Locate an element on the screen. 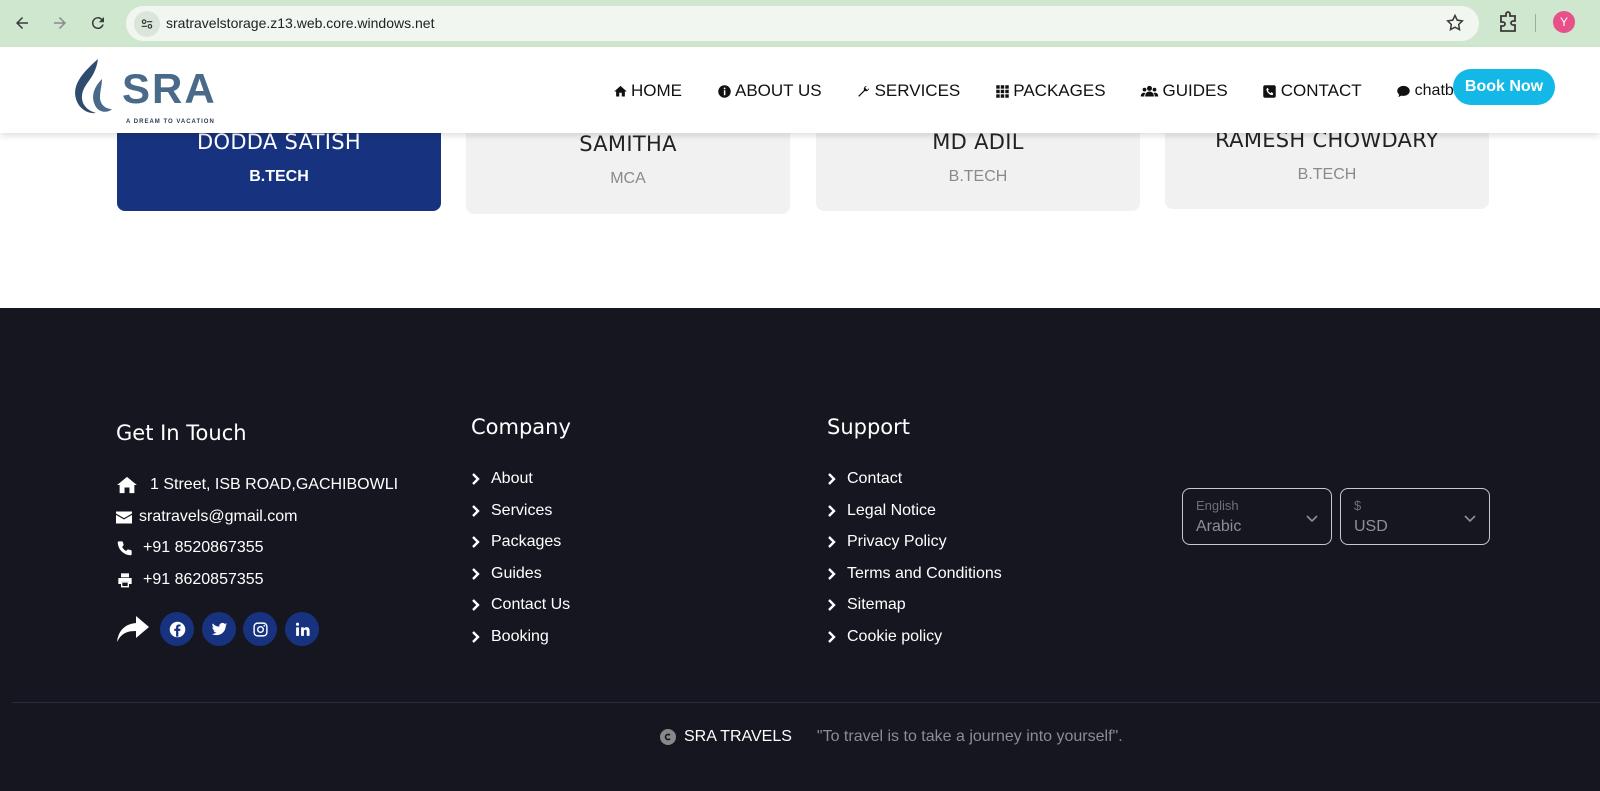  footer-link-about: About is located at coordinates (502, 479).